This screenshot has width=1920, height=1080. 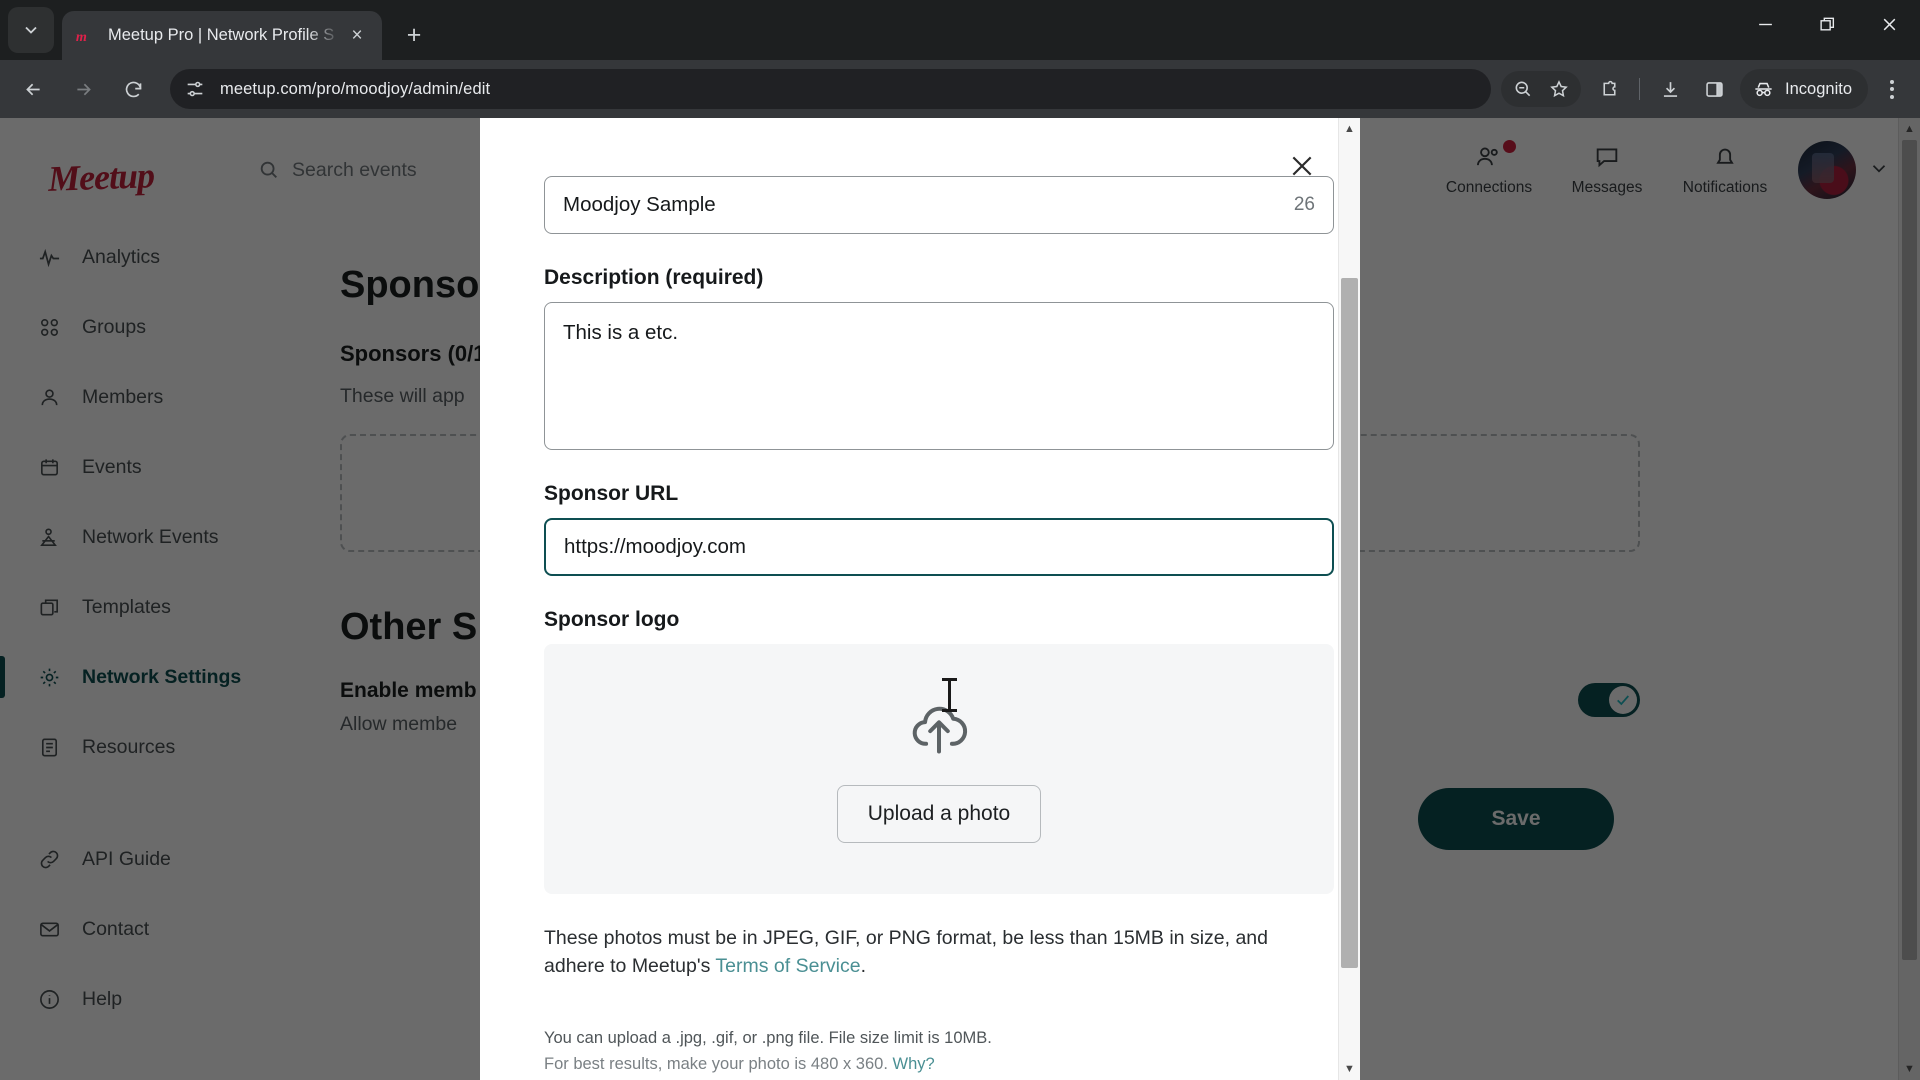 I want to click on extensions-icon, so click(x=1609, y=88).